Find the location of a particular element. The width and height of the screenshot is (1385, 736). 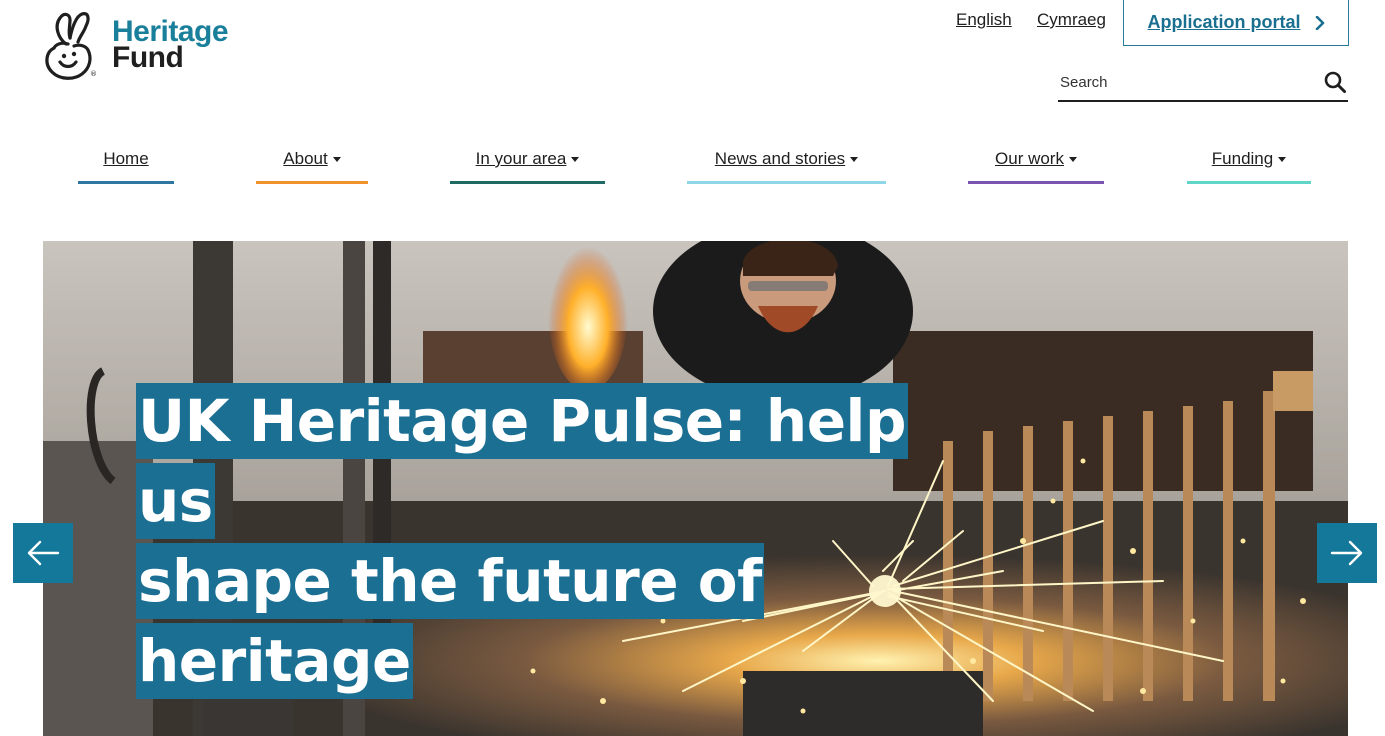

nav-label: Our work is located at coordinates (1029, 158).